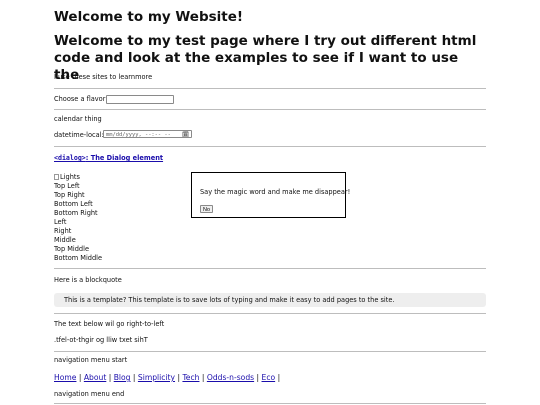 The height and width of the screenshot is (405, 540). Describe the element at coordinates (81, 99) in the screenshot. I see `flavor-label: Choose a flavor:` at that location.